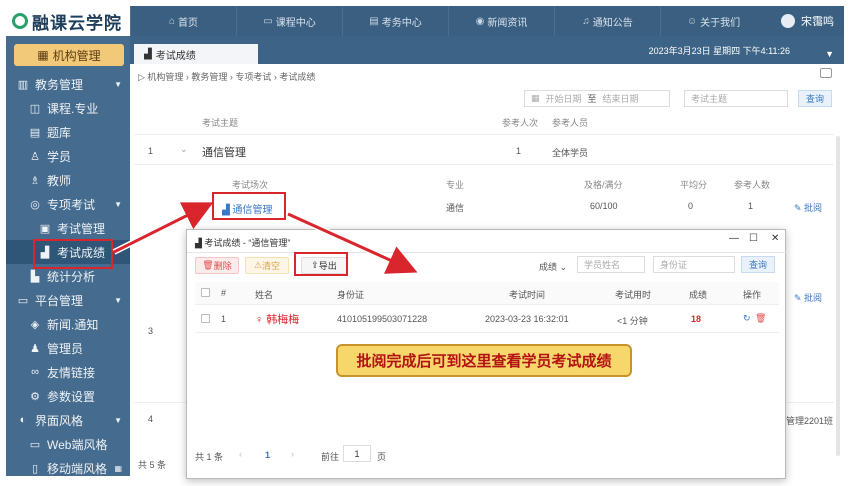 The image size is (850, 486). Describe the element at coordinates (265, 238) in the screenshot. I see `annotation-arrows` at that location.